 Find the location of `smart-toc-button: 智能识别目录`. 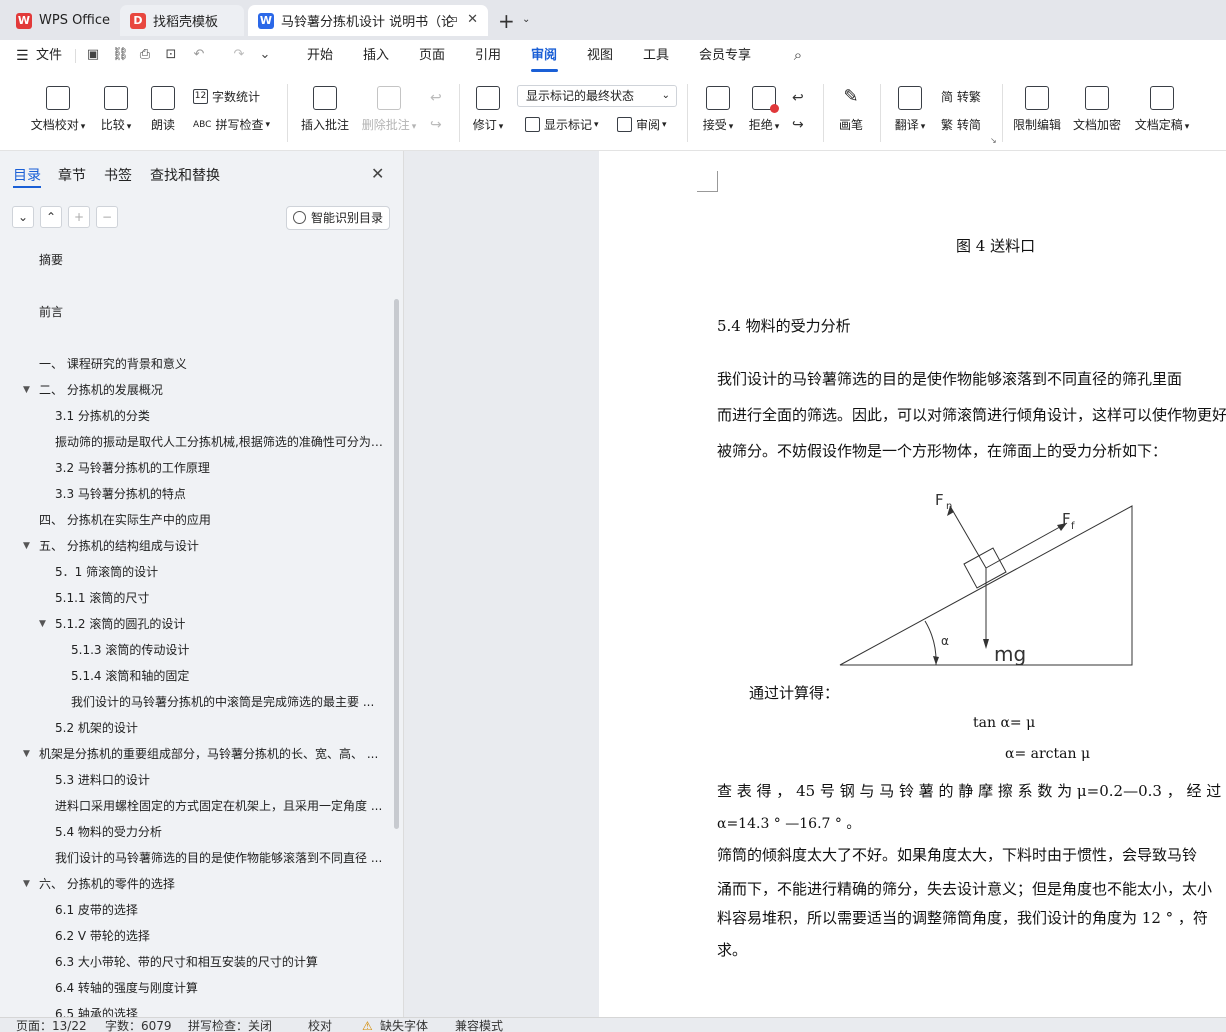

smart-toc-button: 智能识别目录 is located at coordinates (338, 218).